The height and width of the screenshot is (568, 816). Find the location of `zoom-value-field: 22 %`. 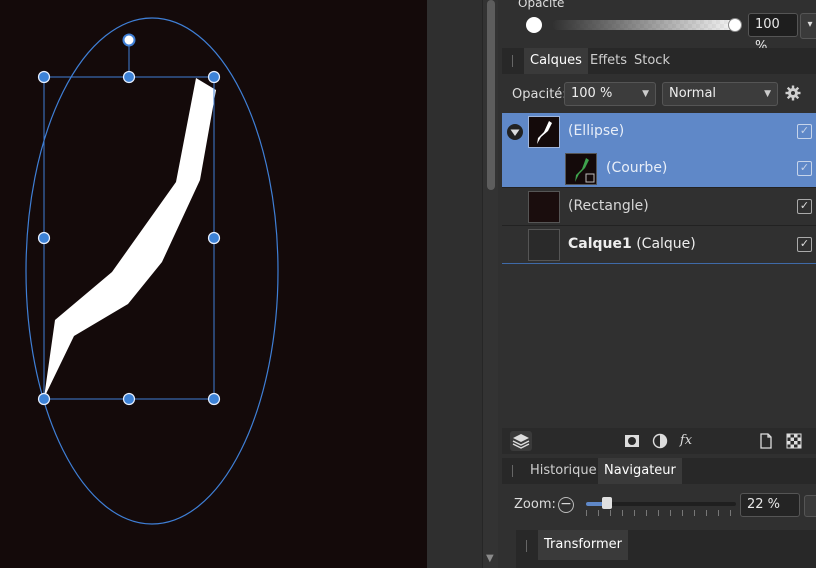

zoom-value-field: 22 % is located at coordinates (770, 505).